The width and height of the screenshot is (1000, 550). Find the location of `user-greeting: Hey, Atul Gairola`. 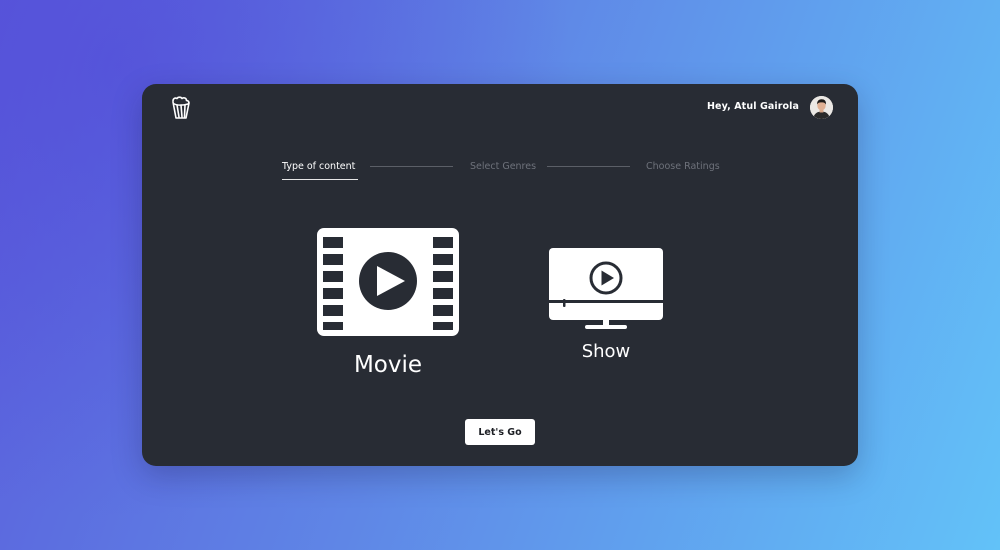

user-greeting: Hey, Atul Gairola is located at coordinates (752, 106).